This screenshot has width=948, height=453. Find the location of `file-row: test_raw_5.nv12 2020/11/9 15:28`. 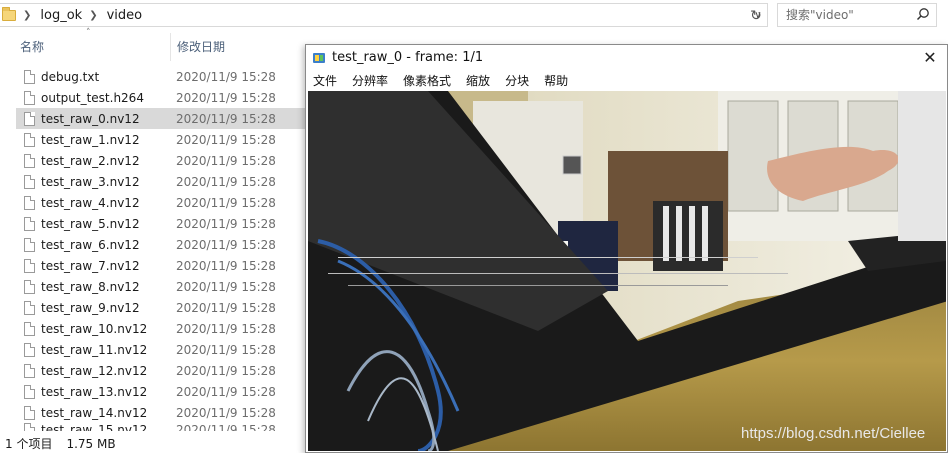

file-row: test_raw_5.nv12 2020/11/9 15:28 is located at coordinates (161, 223).